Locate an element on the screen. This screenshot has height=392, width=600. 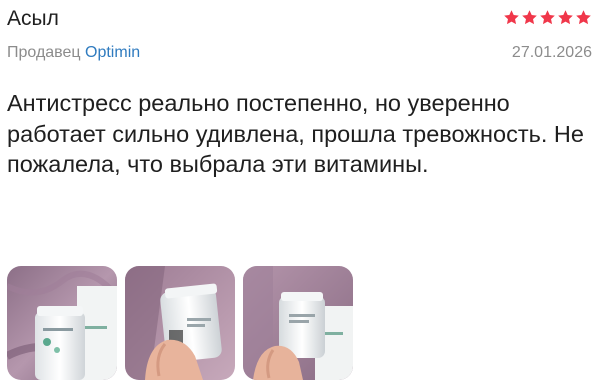
review-date: 27.01.2026 is located at coordinates (551, 52).